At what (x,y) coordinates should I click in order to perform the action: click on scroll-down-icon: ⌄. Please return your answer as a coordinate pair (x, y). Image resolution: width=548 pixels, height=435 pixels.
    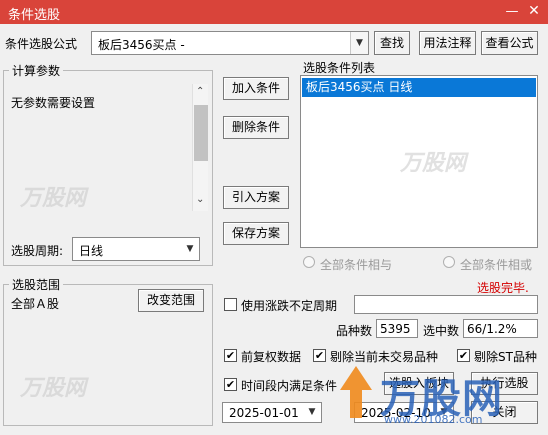
    Looking at the image, I should click on (200, 199).